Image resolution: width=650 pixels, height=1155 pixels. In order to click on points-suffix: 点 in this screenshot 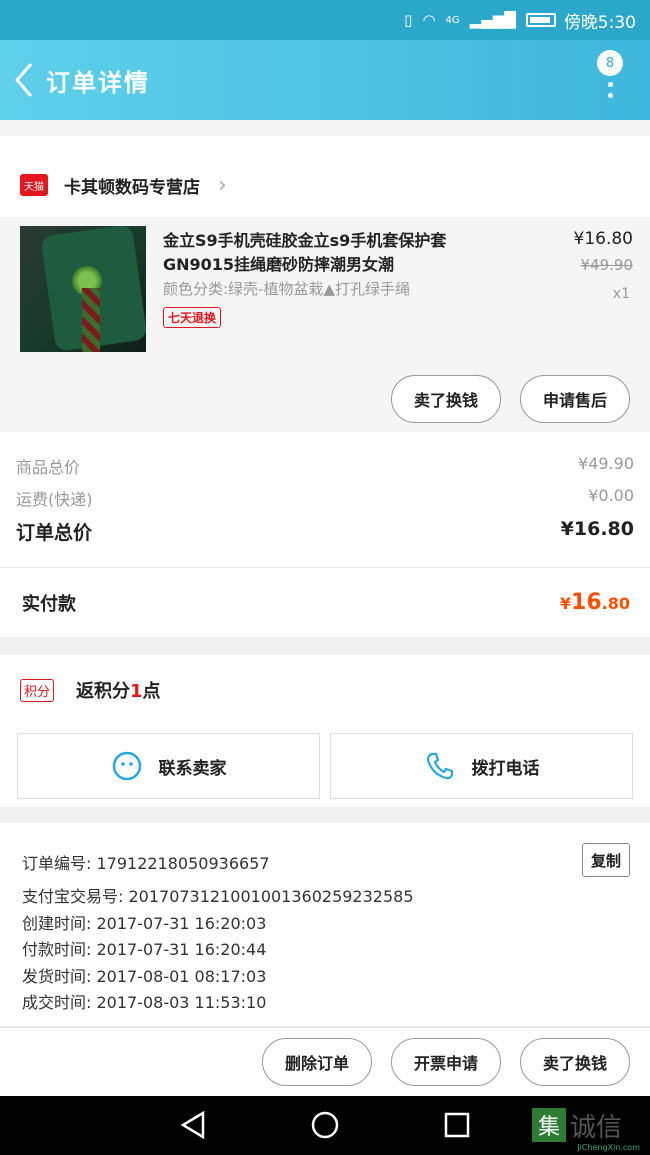, I will do `click(151, 691)`.